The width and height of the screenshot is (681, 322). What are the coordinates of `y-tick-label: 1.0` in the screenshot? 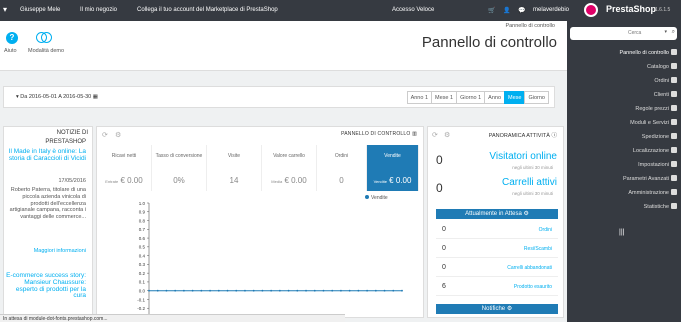 It's located at (142, 203).